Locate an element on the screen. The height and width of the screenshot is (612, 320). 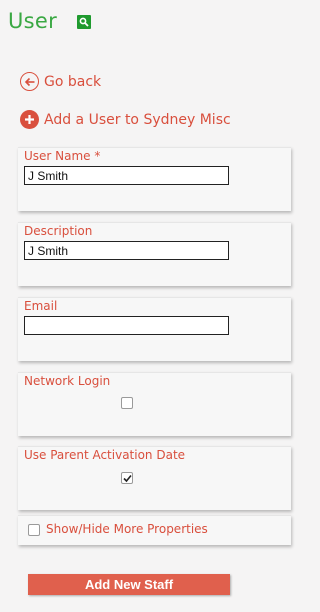
network-login-label: Network Login is located at coordinates (67, 381).